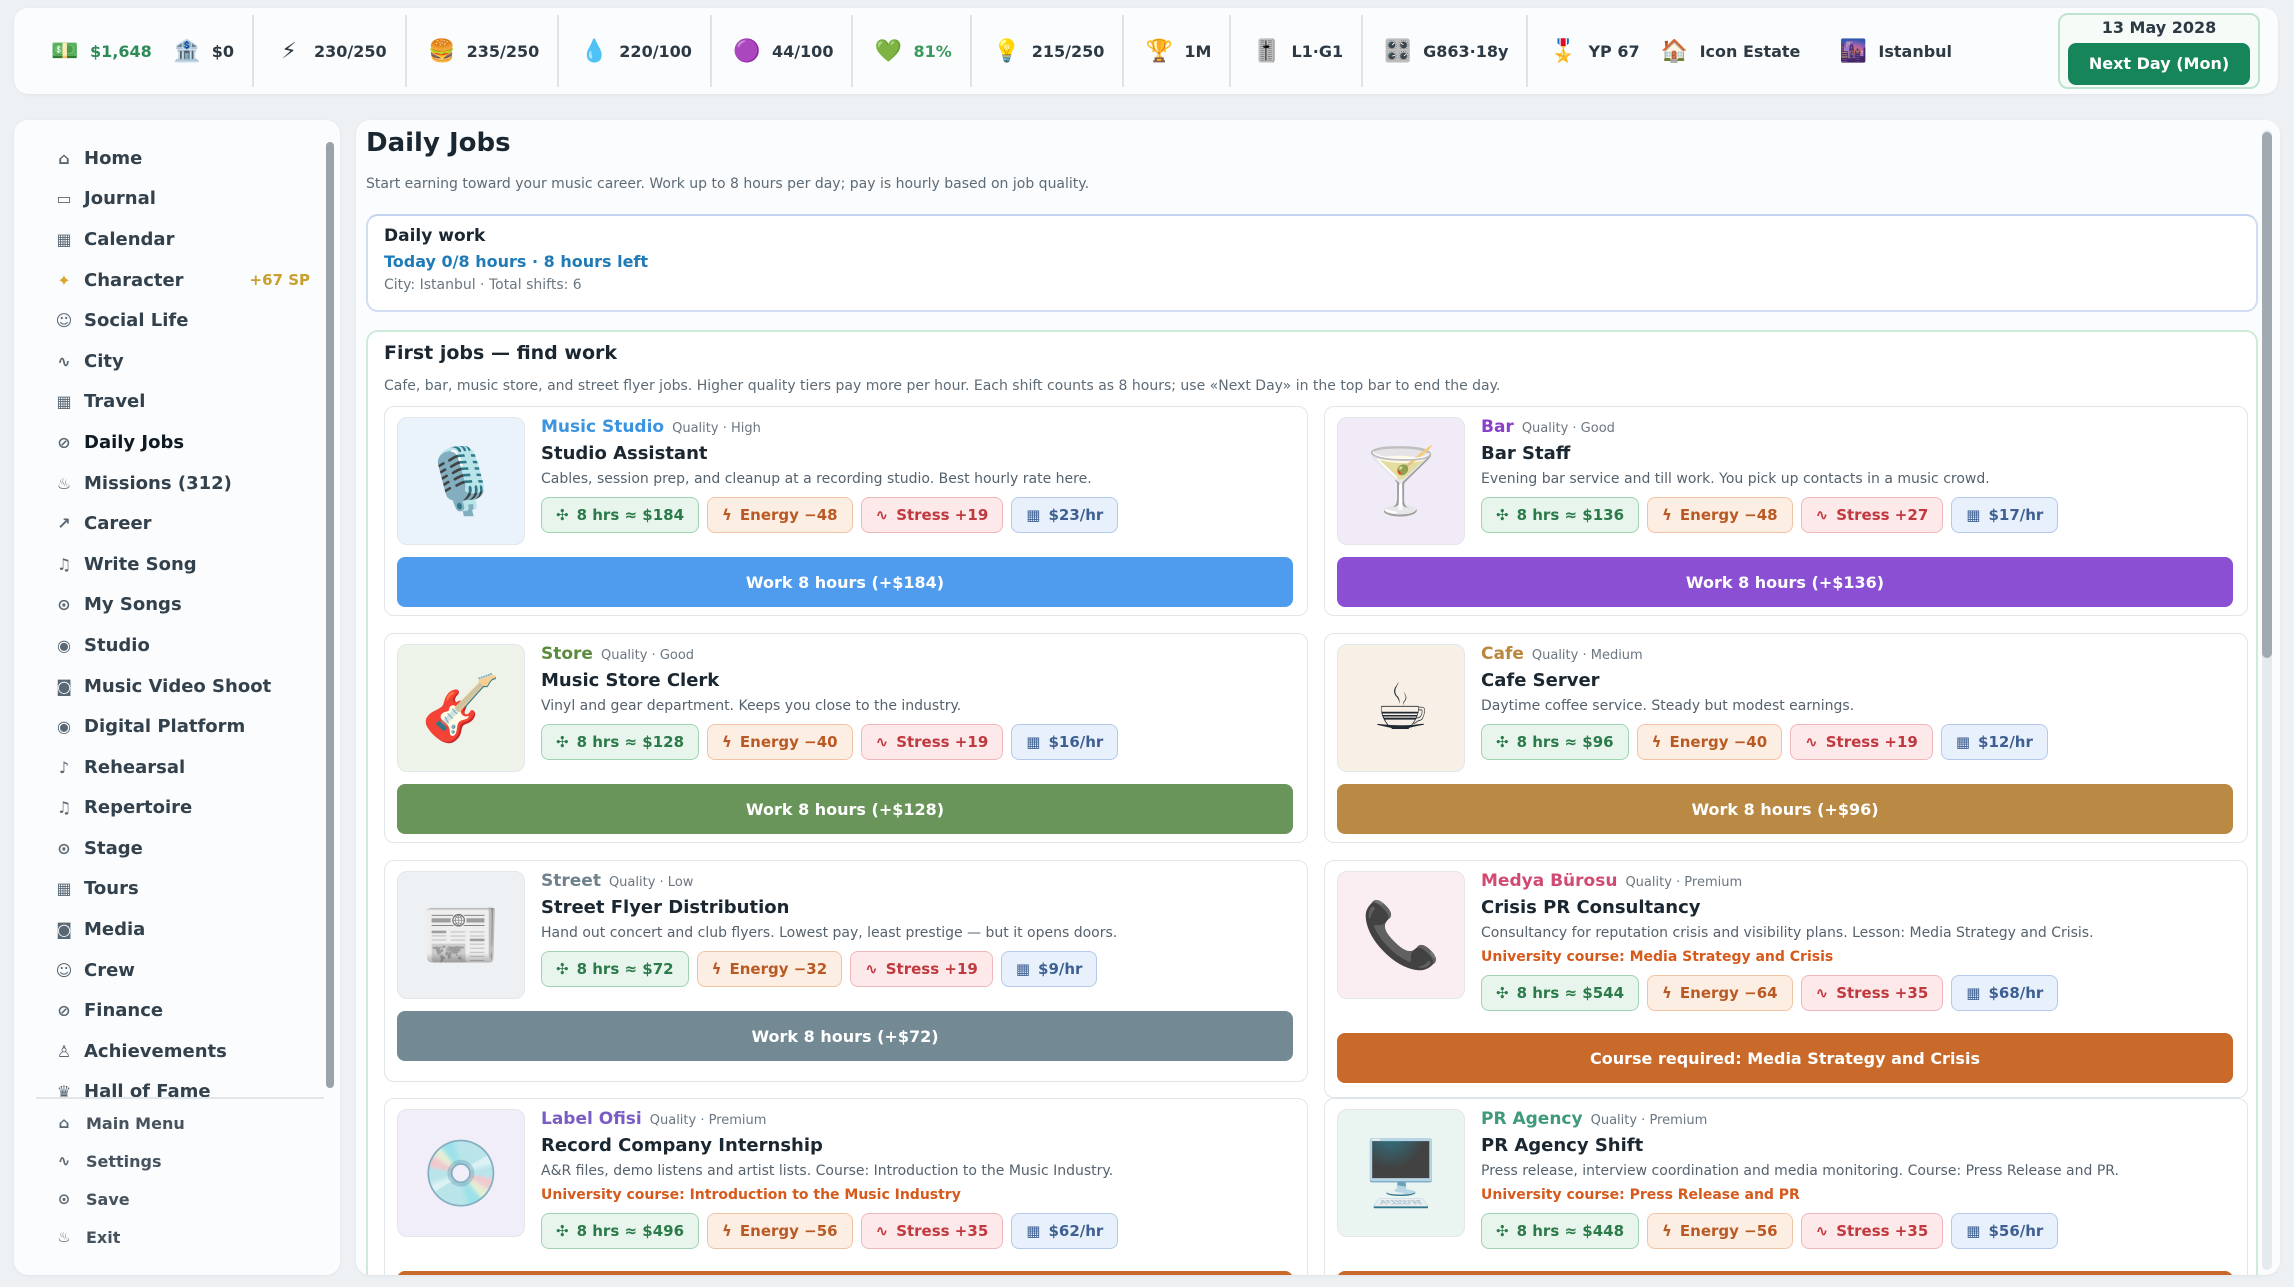  What do you see at coordinates (665, 907) in the screenshot?
I see `job-title: Street Flyer Distribution` at bounding box center [665, 907].